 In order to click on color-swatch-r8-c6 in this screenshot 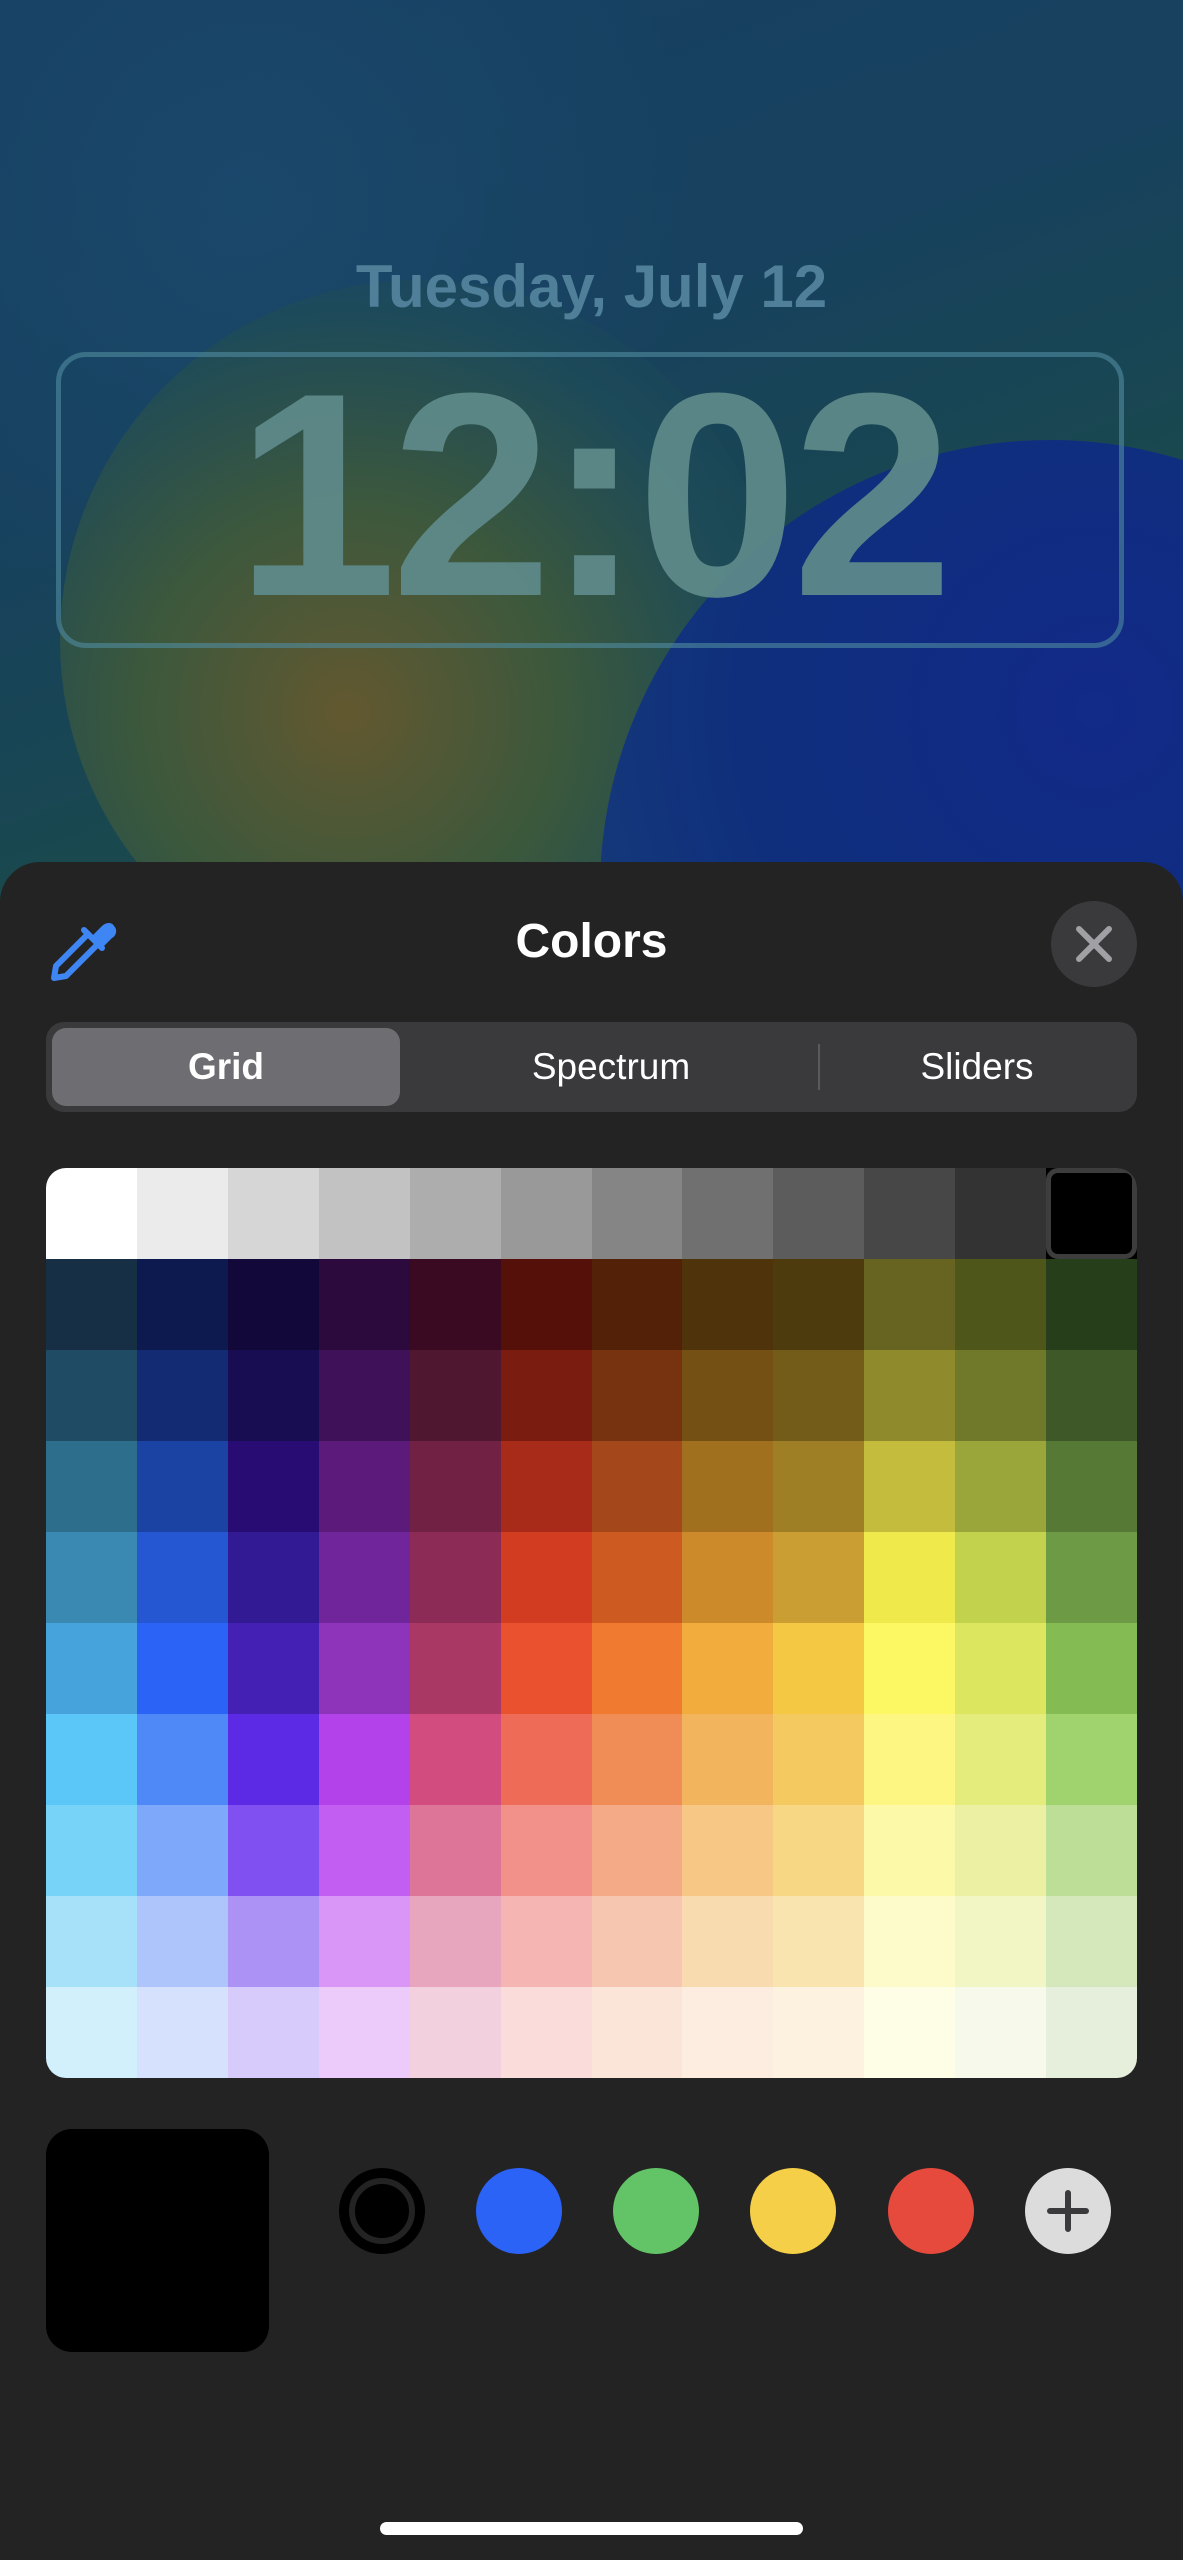, I will do `click(637, 1942)`.